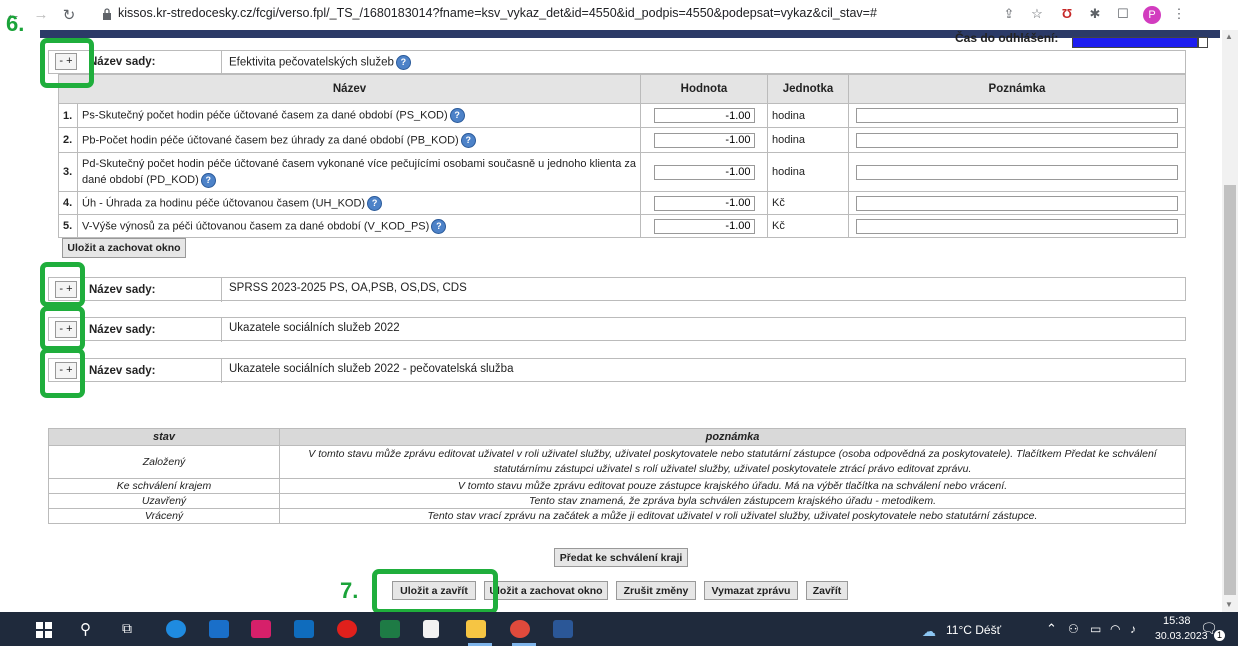 The height and width of the screenshot is (646, 1238). Describe the element at coordinates (164, 462) in the screenshot. I see `legend-state: Založený` at that location.